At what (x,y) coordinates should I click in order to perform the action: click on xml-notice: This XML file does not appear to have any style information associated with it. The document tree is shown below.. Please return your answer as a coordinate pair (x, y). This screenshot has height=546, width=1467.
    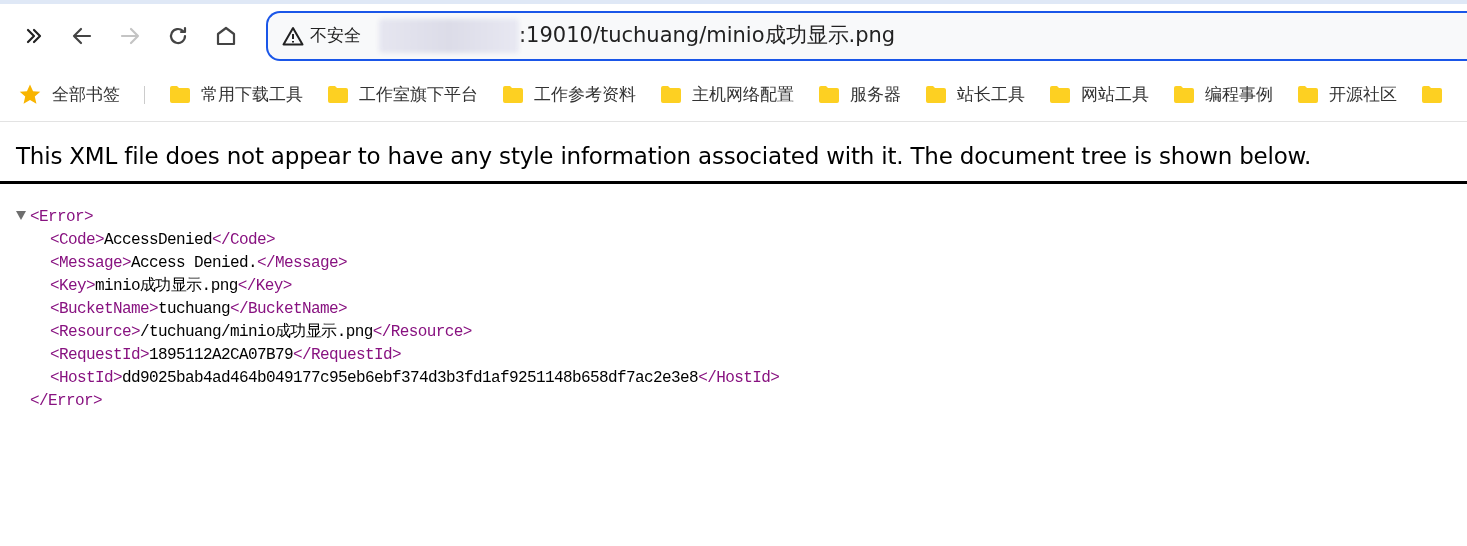
    Looking at the image, I should click on (664, 156).